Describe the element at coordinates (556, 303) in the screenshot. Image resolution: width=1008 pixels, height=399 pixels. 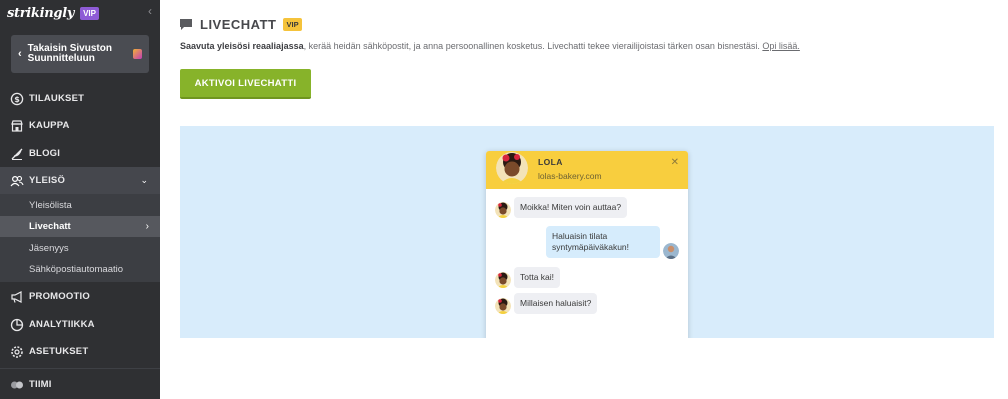
I see `chat-message-agent: Millaisen haluaisit?` at that location.